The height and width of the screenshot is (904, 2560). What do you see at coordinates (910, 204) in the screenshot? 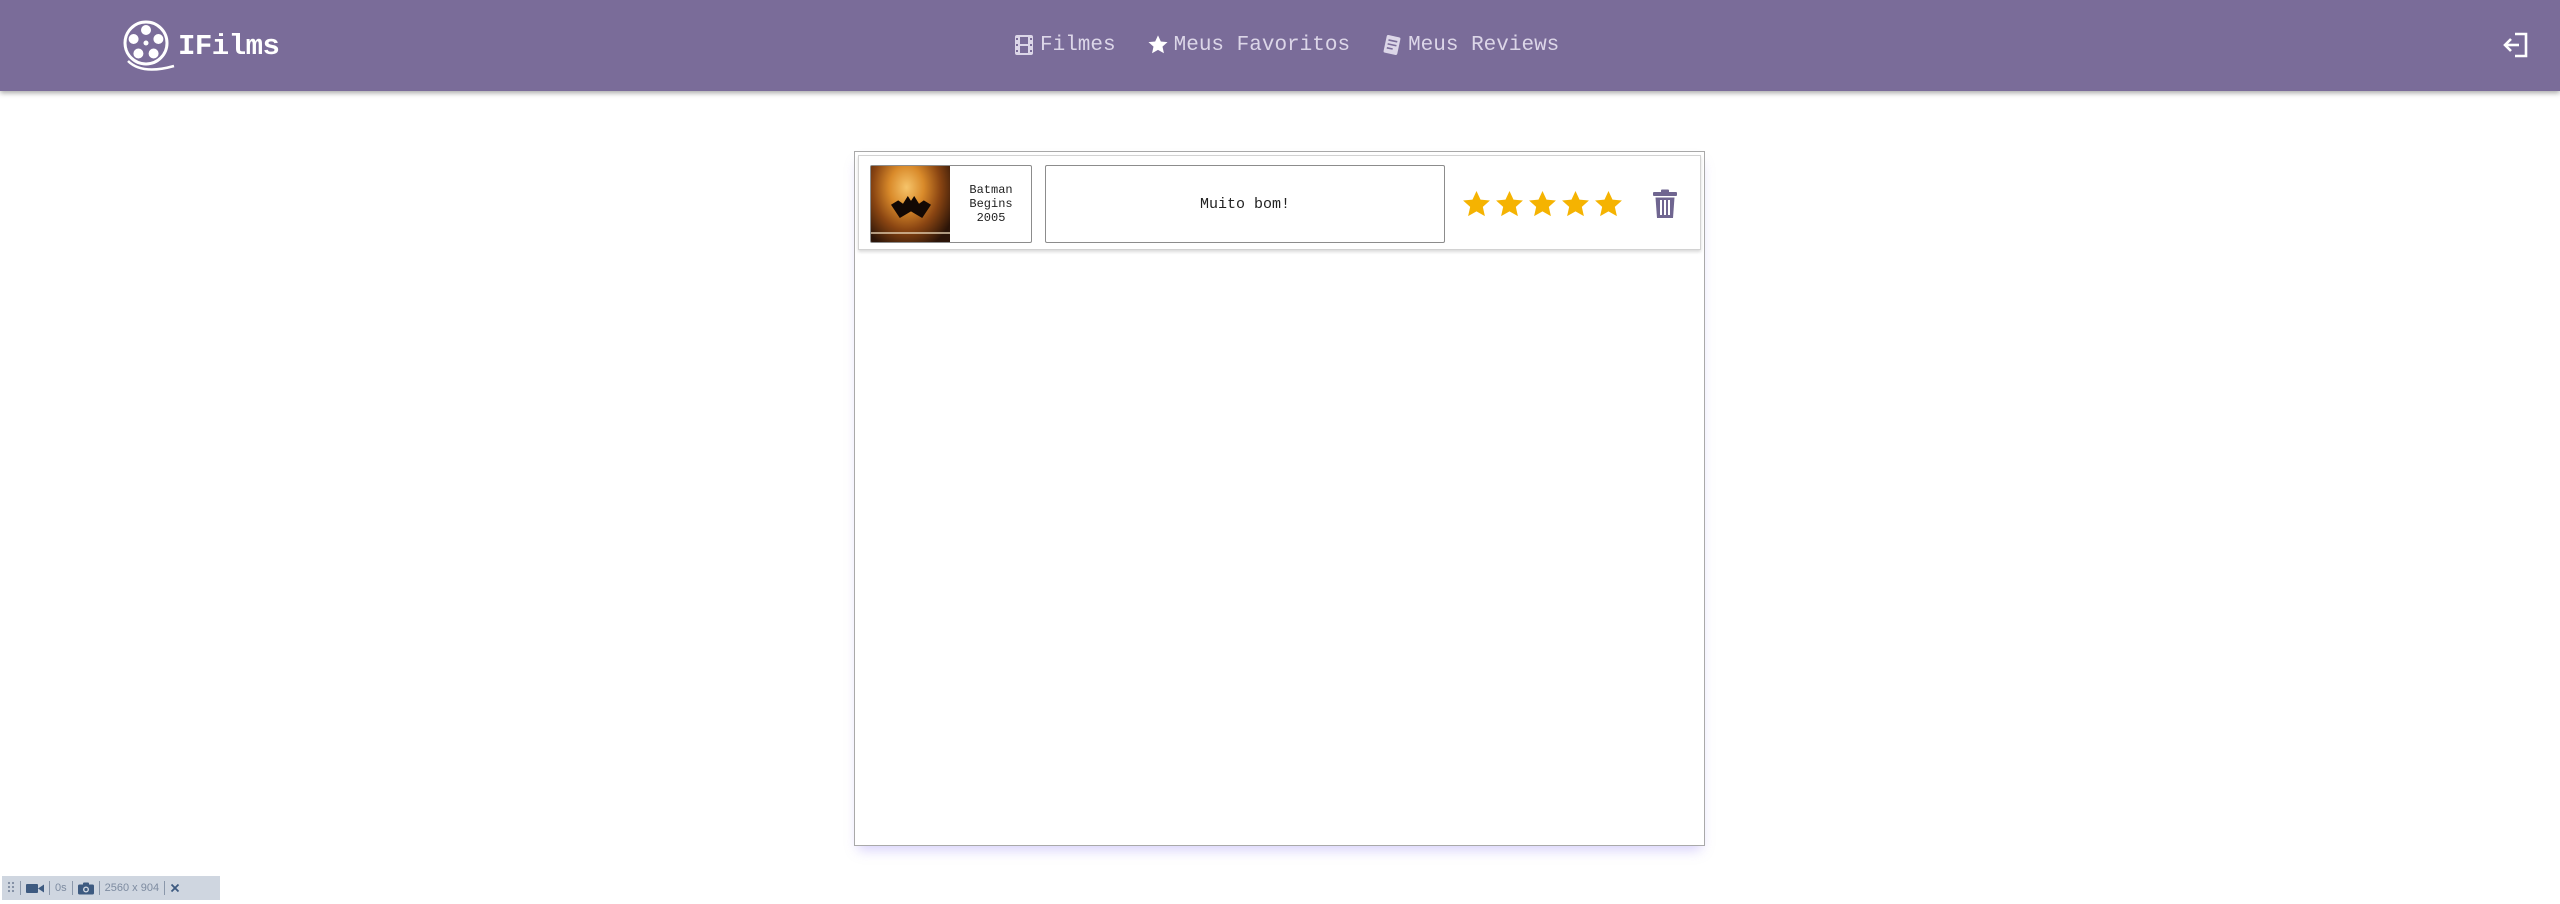
I see `movie-poster` at bounding box center [910, 204].